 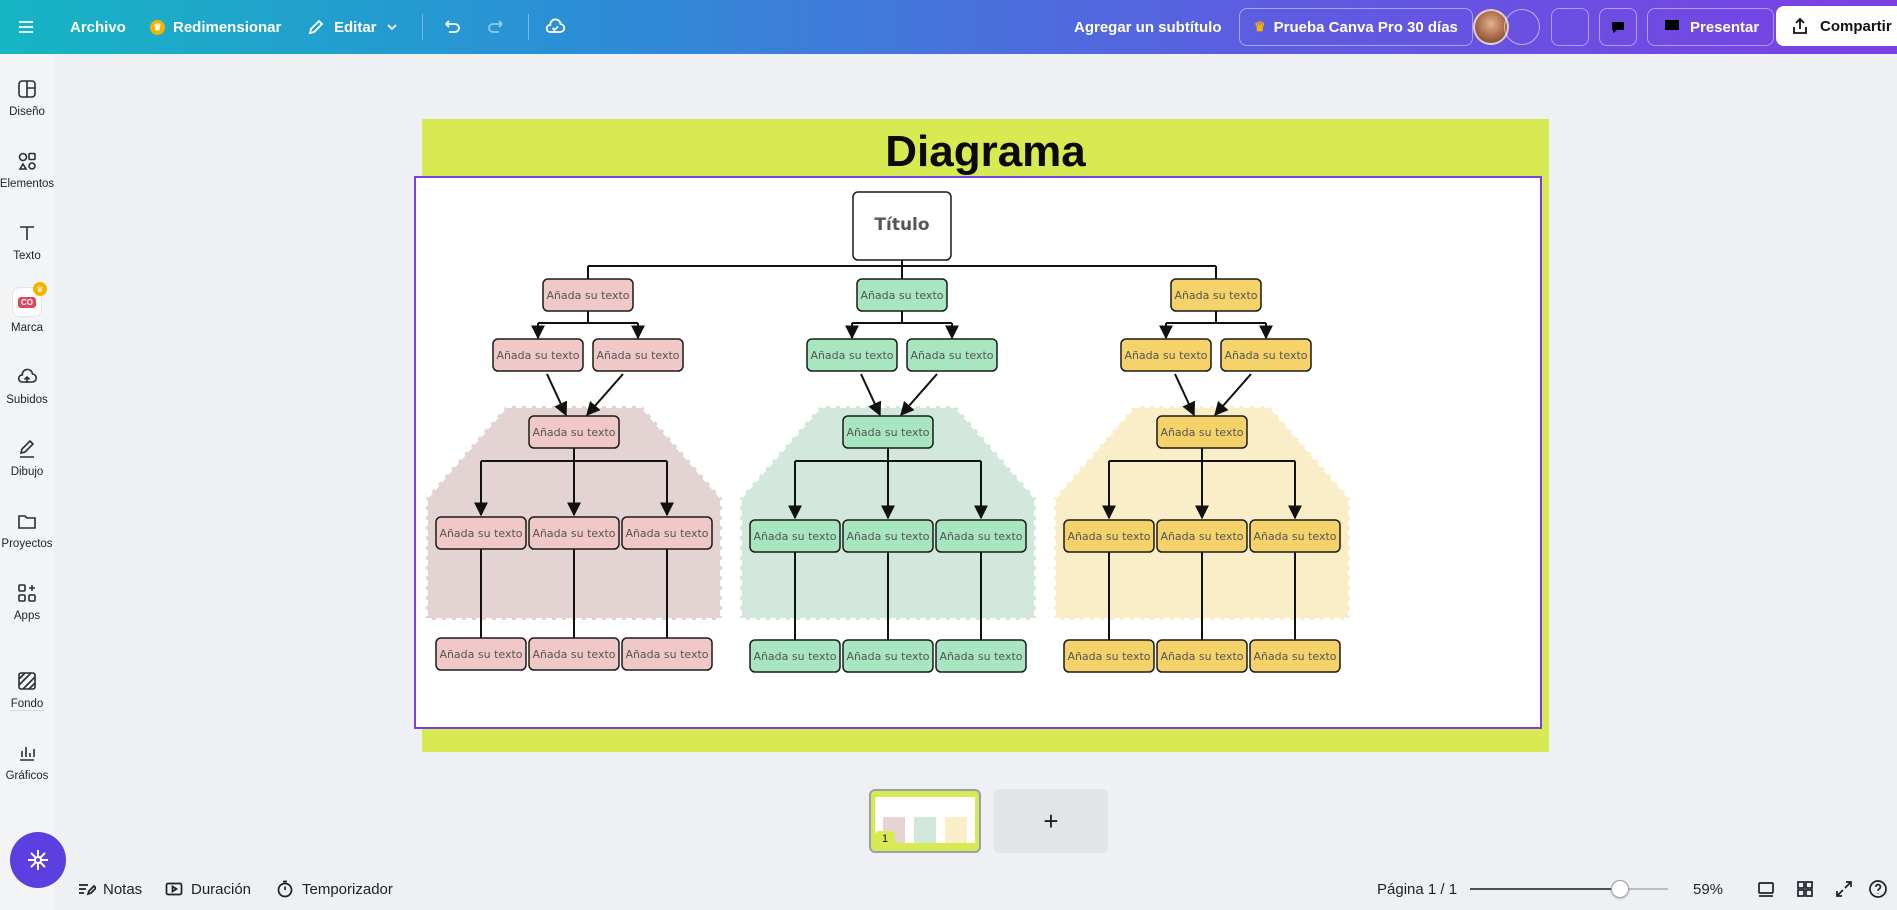 What do you see at coordinates (1356, 27) in the screenshot?
I see `pro-trial-button: ♛ Prueba Canva Pro 30 días` at bounding box center [1356, 27].